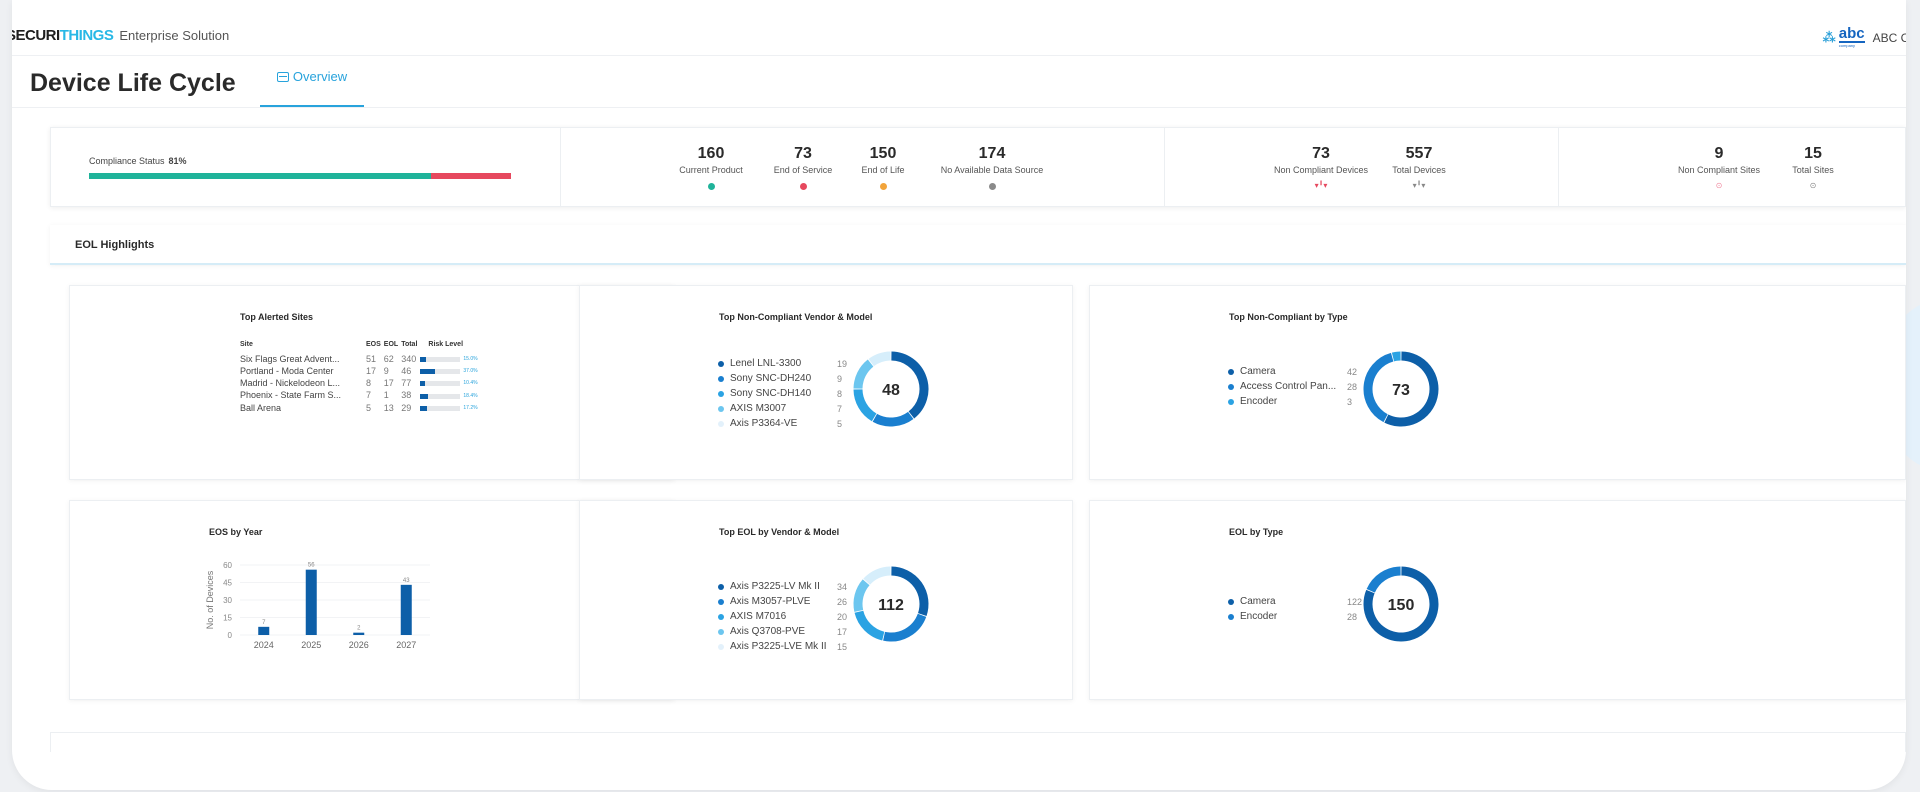  Describe the element at coordinates (782, 408) in the screenshot. I see `legend-item: AXIS M3007 7` at that location.